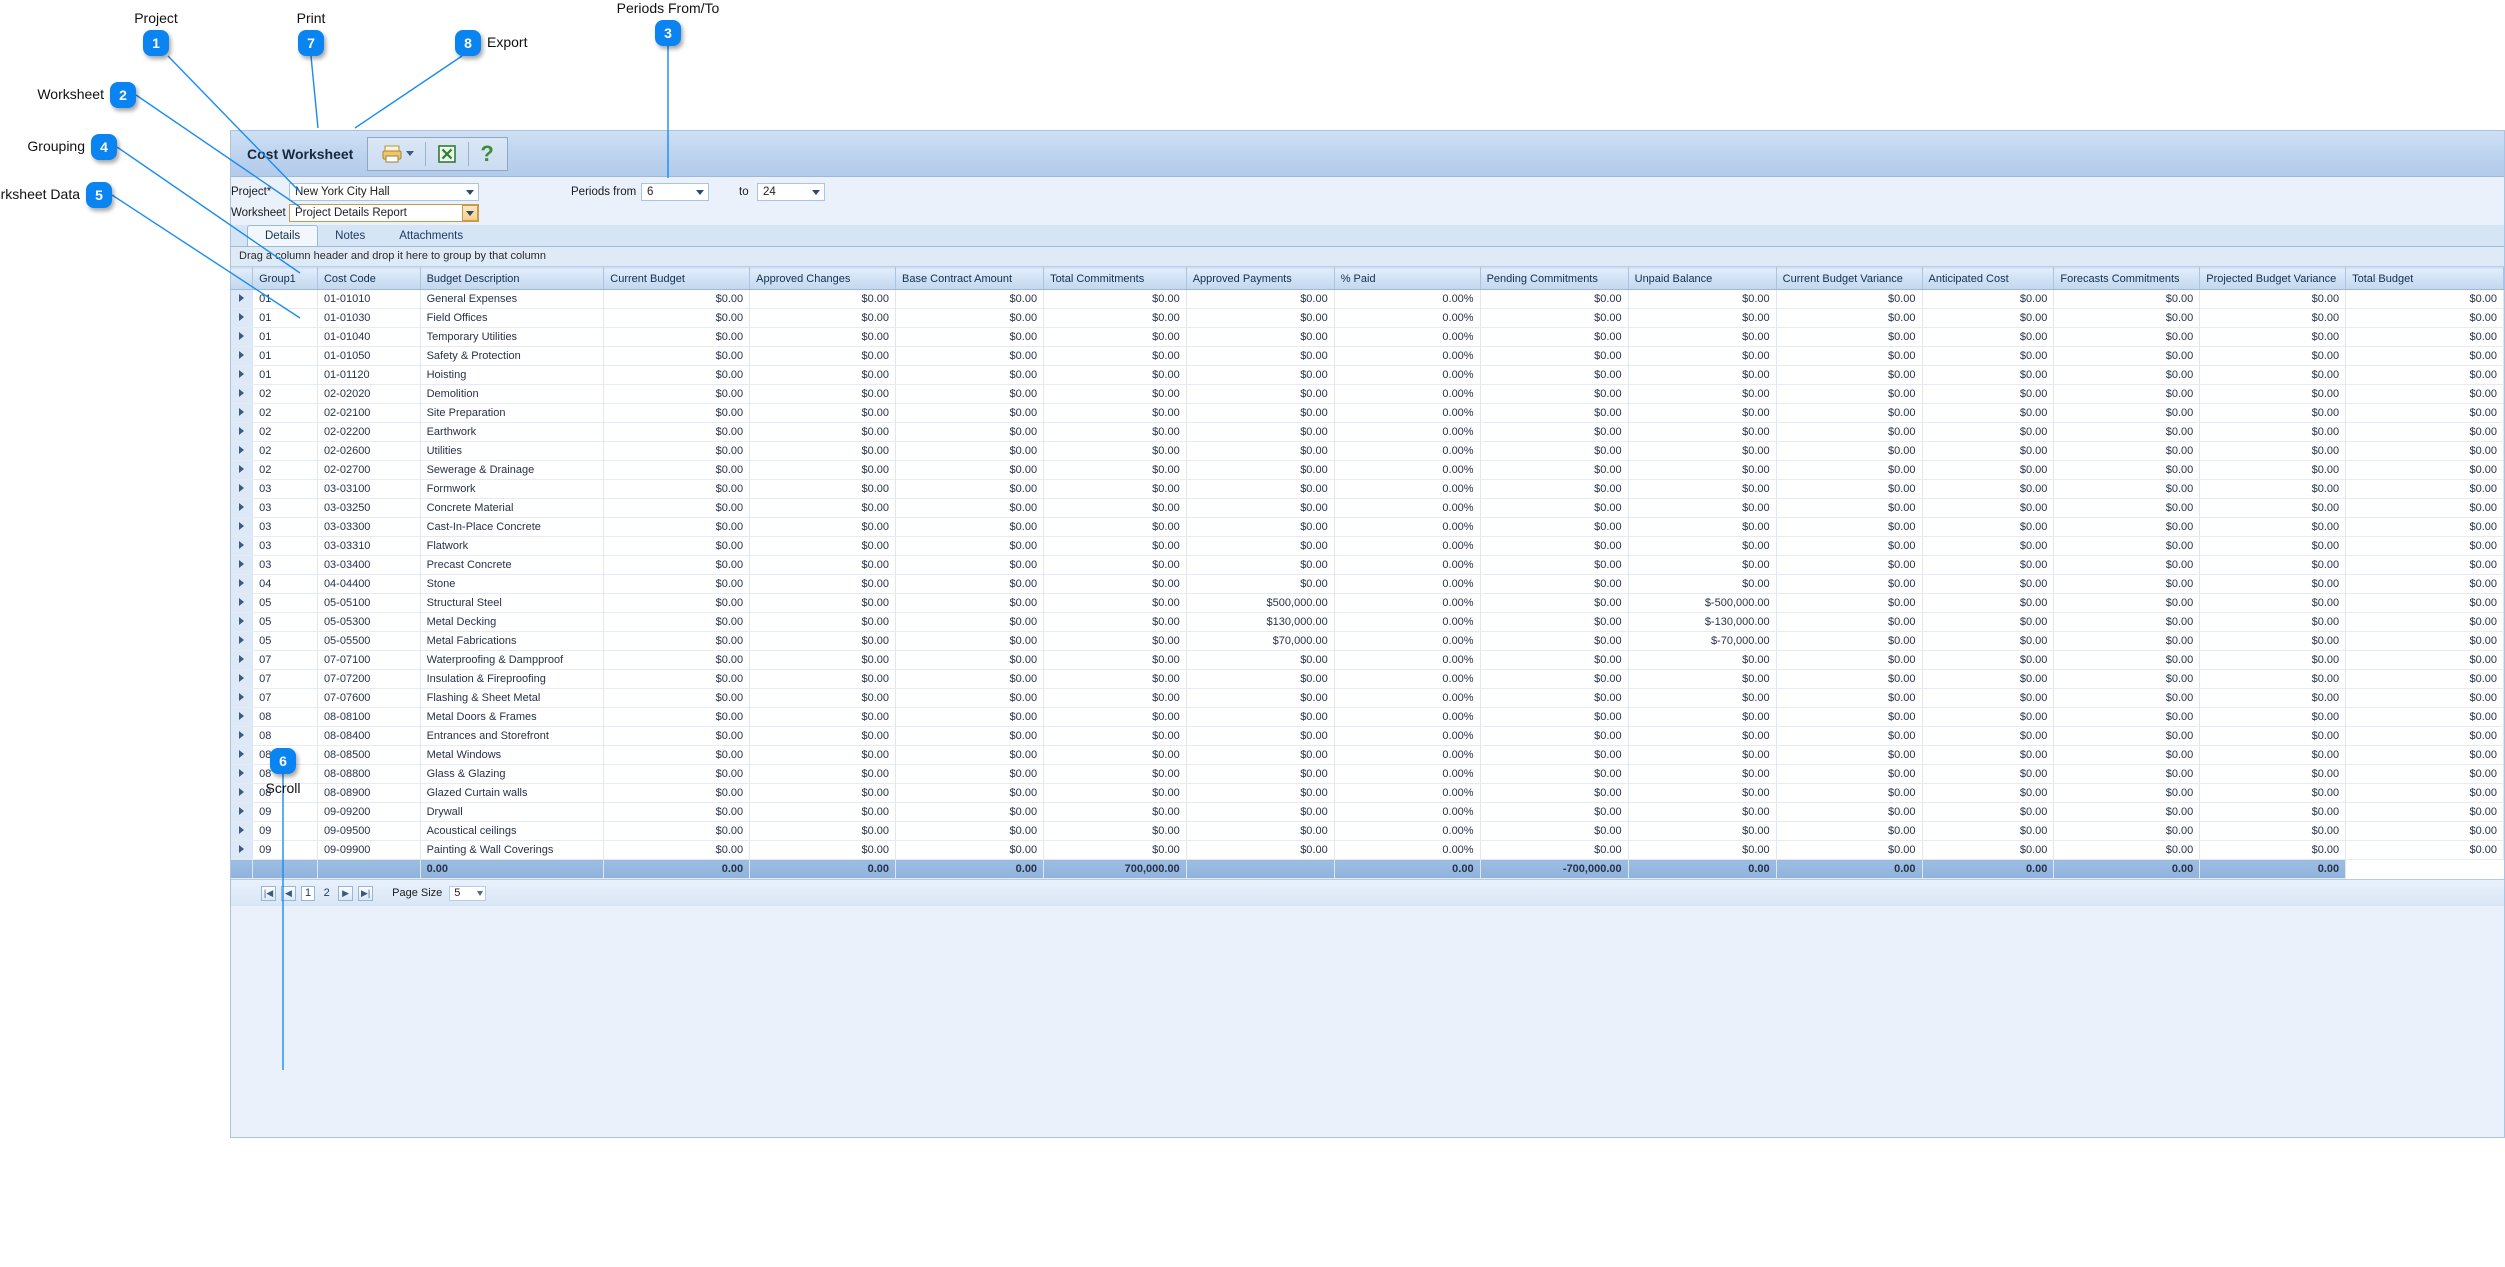 This screenshot has width=2505, height=1267. Describe the element at coordinates (1849, 278) in the screenshot. I see `column-header-current_budget_variance: Current Budget Variance` at that location.